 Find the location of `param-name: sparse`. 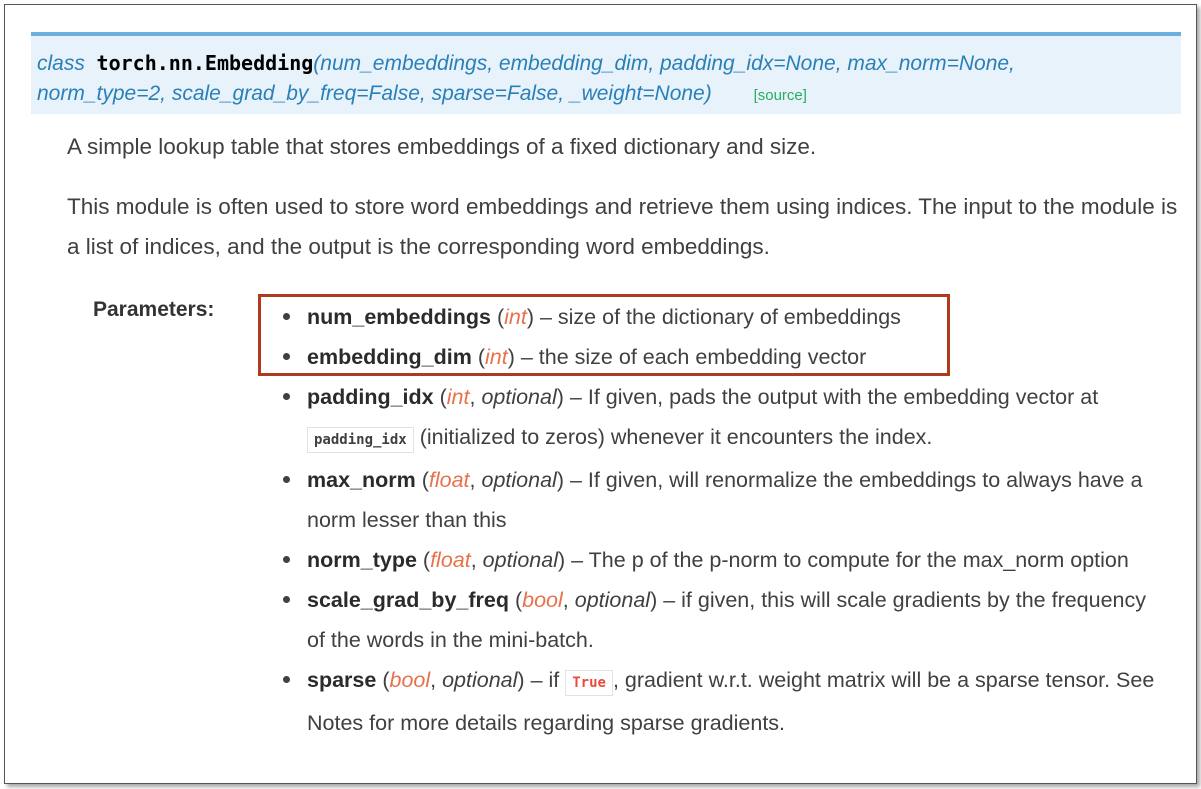

param-name: sparse is located at coordinates (342, 680).